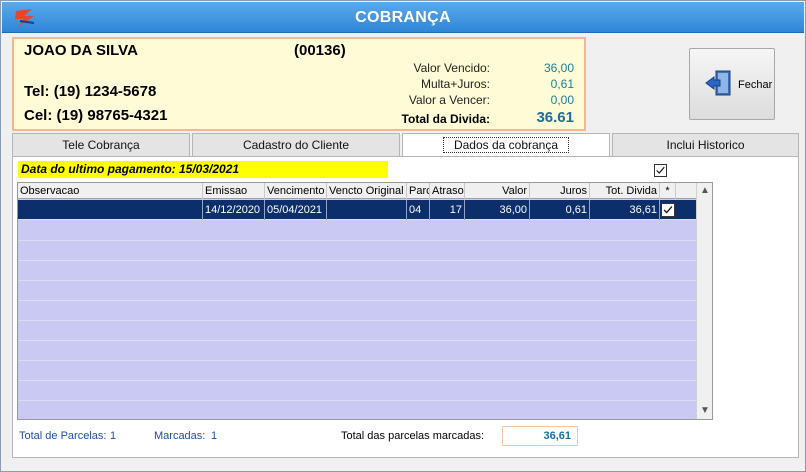 This screenshot has height=472, width=806. I want to click on total-divida-label: Total da Divida:, so click(445, 119).